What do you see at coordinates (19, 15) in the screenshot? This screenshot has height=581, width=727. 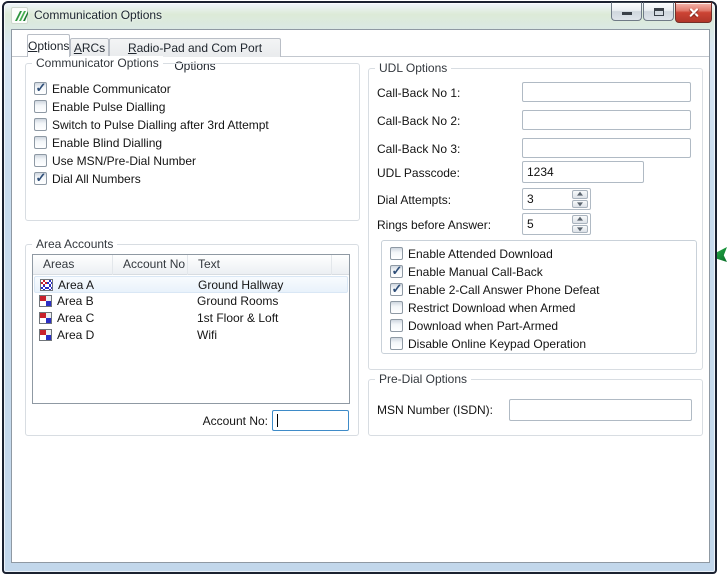 I see `app-green-stripes-icon` at bounding box center [19, 15].